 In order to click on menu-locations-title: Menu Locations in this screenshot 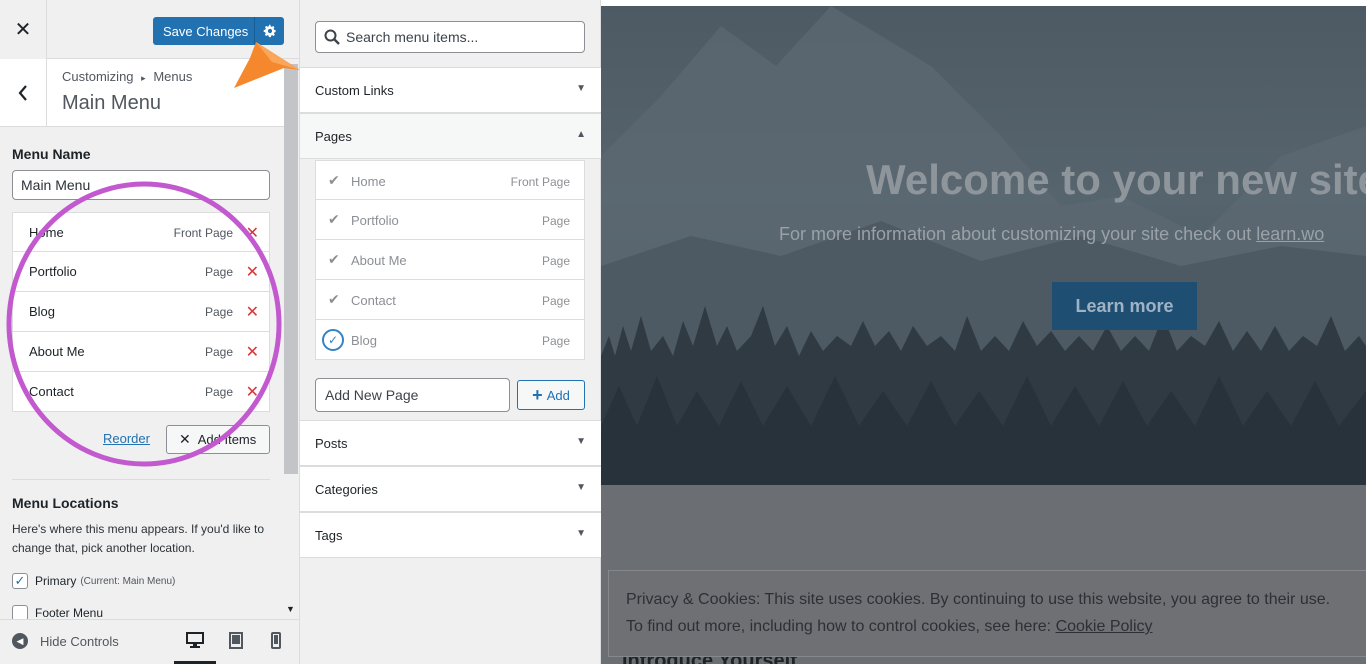, I will do `click(65, 503)`.